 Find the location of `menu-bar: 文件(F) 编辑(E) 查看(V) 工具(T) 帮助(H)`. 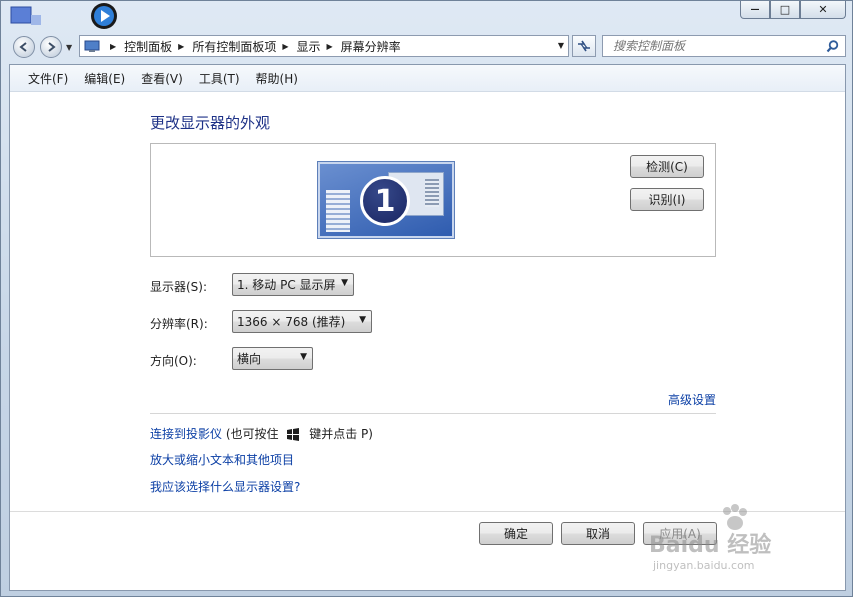

menu-bar: 文件(F) 编辑(E) 查看(V) 工具(T) 帮助(H) is located at coordinates (427, 78).